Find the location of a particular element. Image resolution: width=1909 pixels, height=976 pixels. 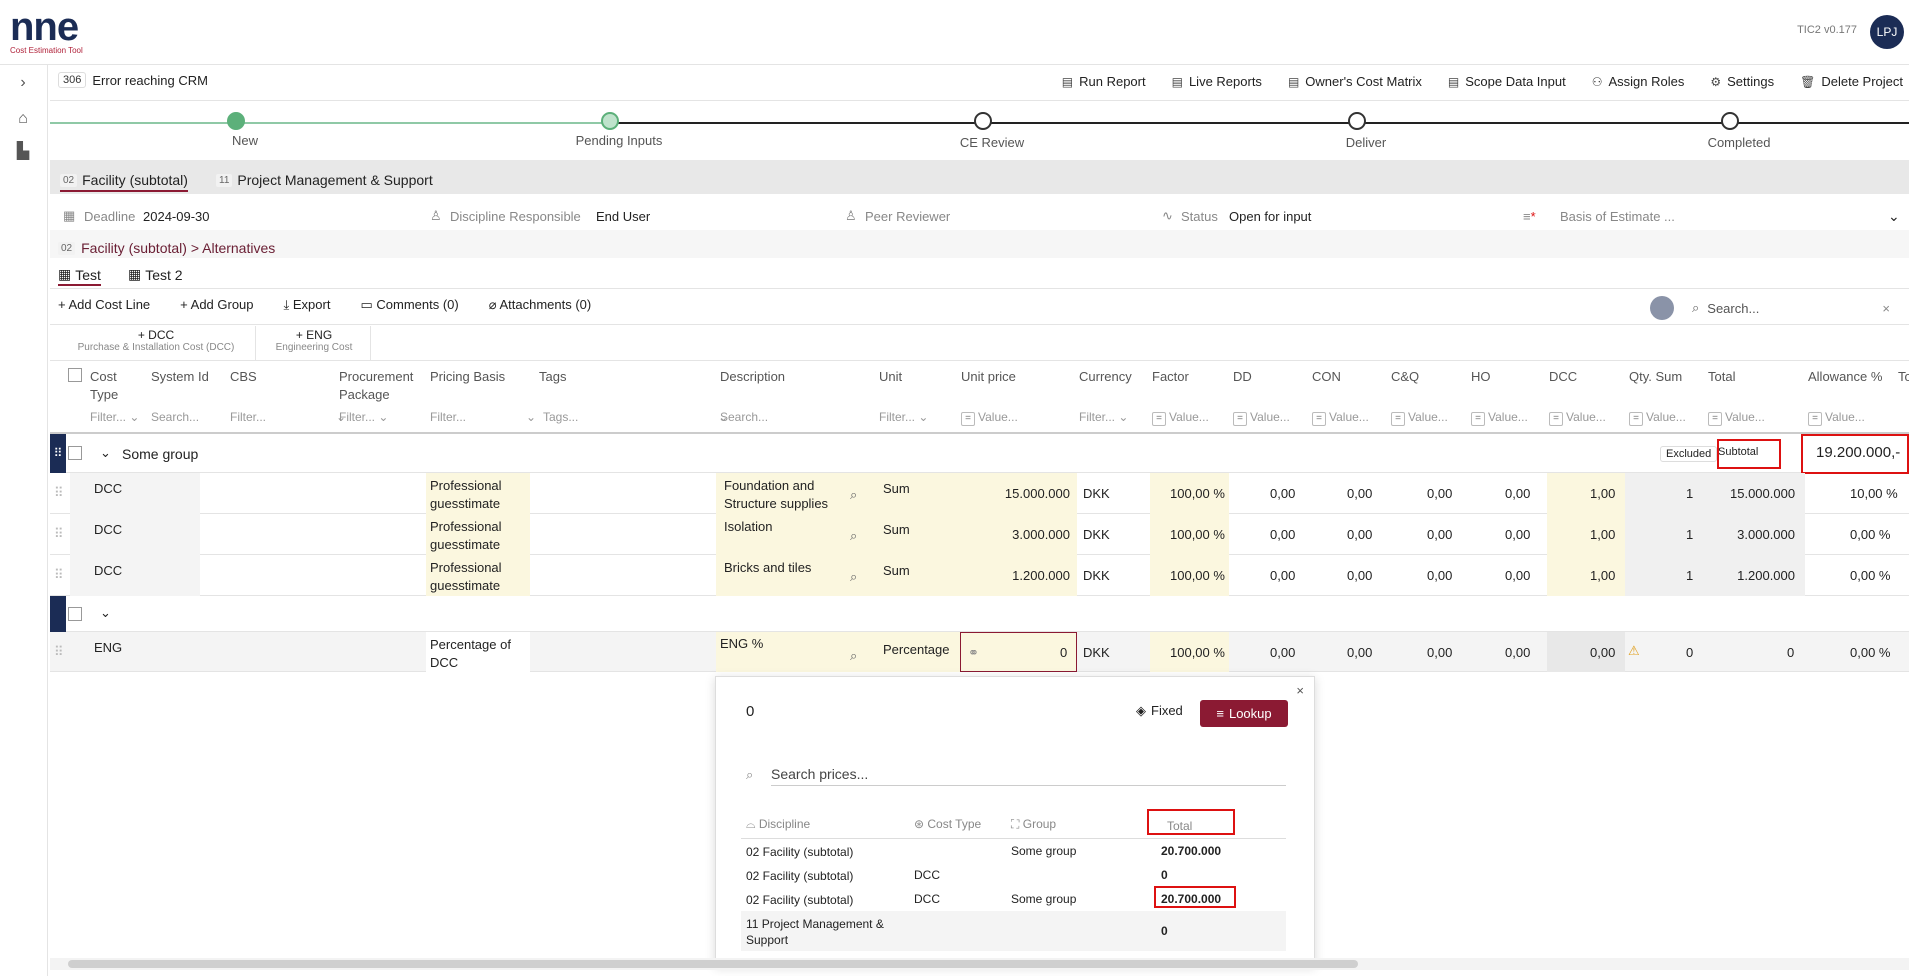

live-reports-button: ▤ Live Reports is located at coordinates (1217, 81).